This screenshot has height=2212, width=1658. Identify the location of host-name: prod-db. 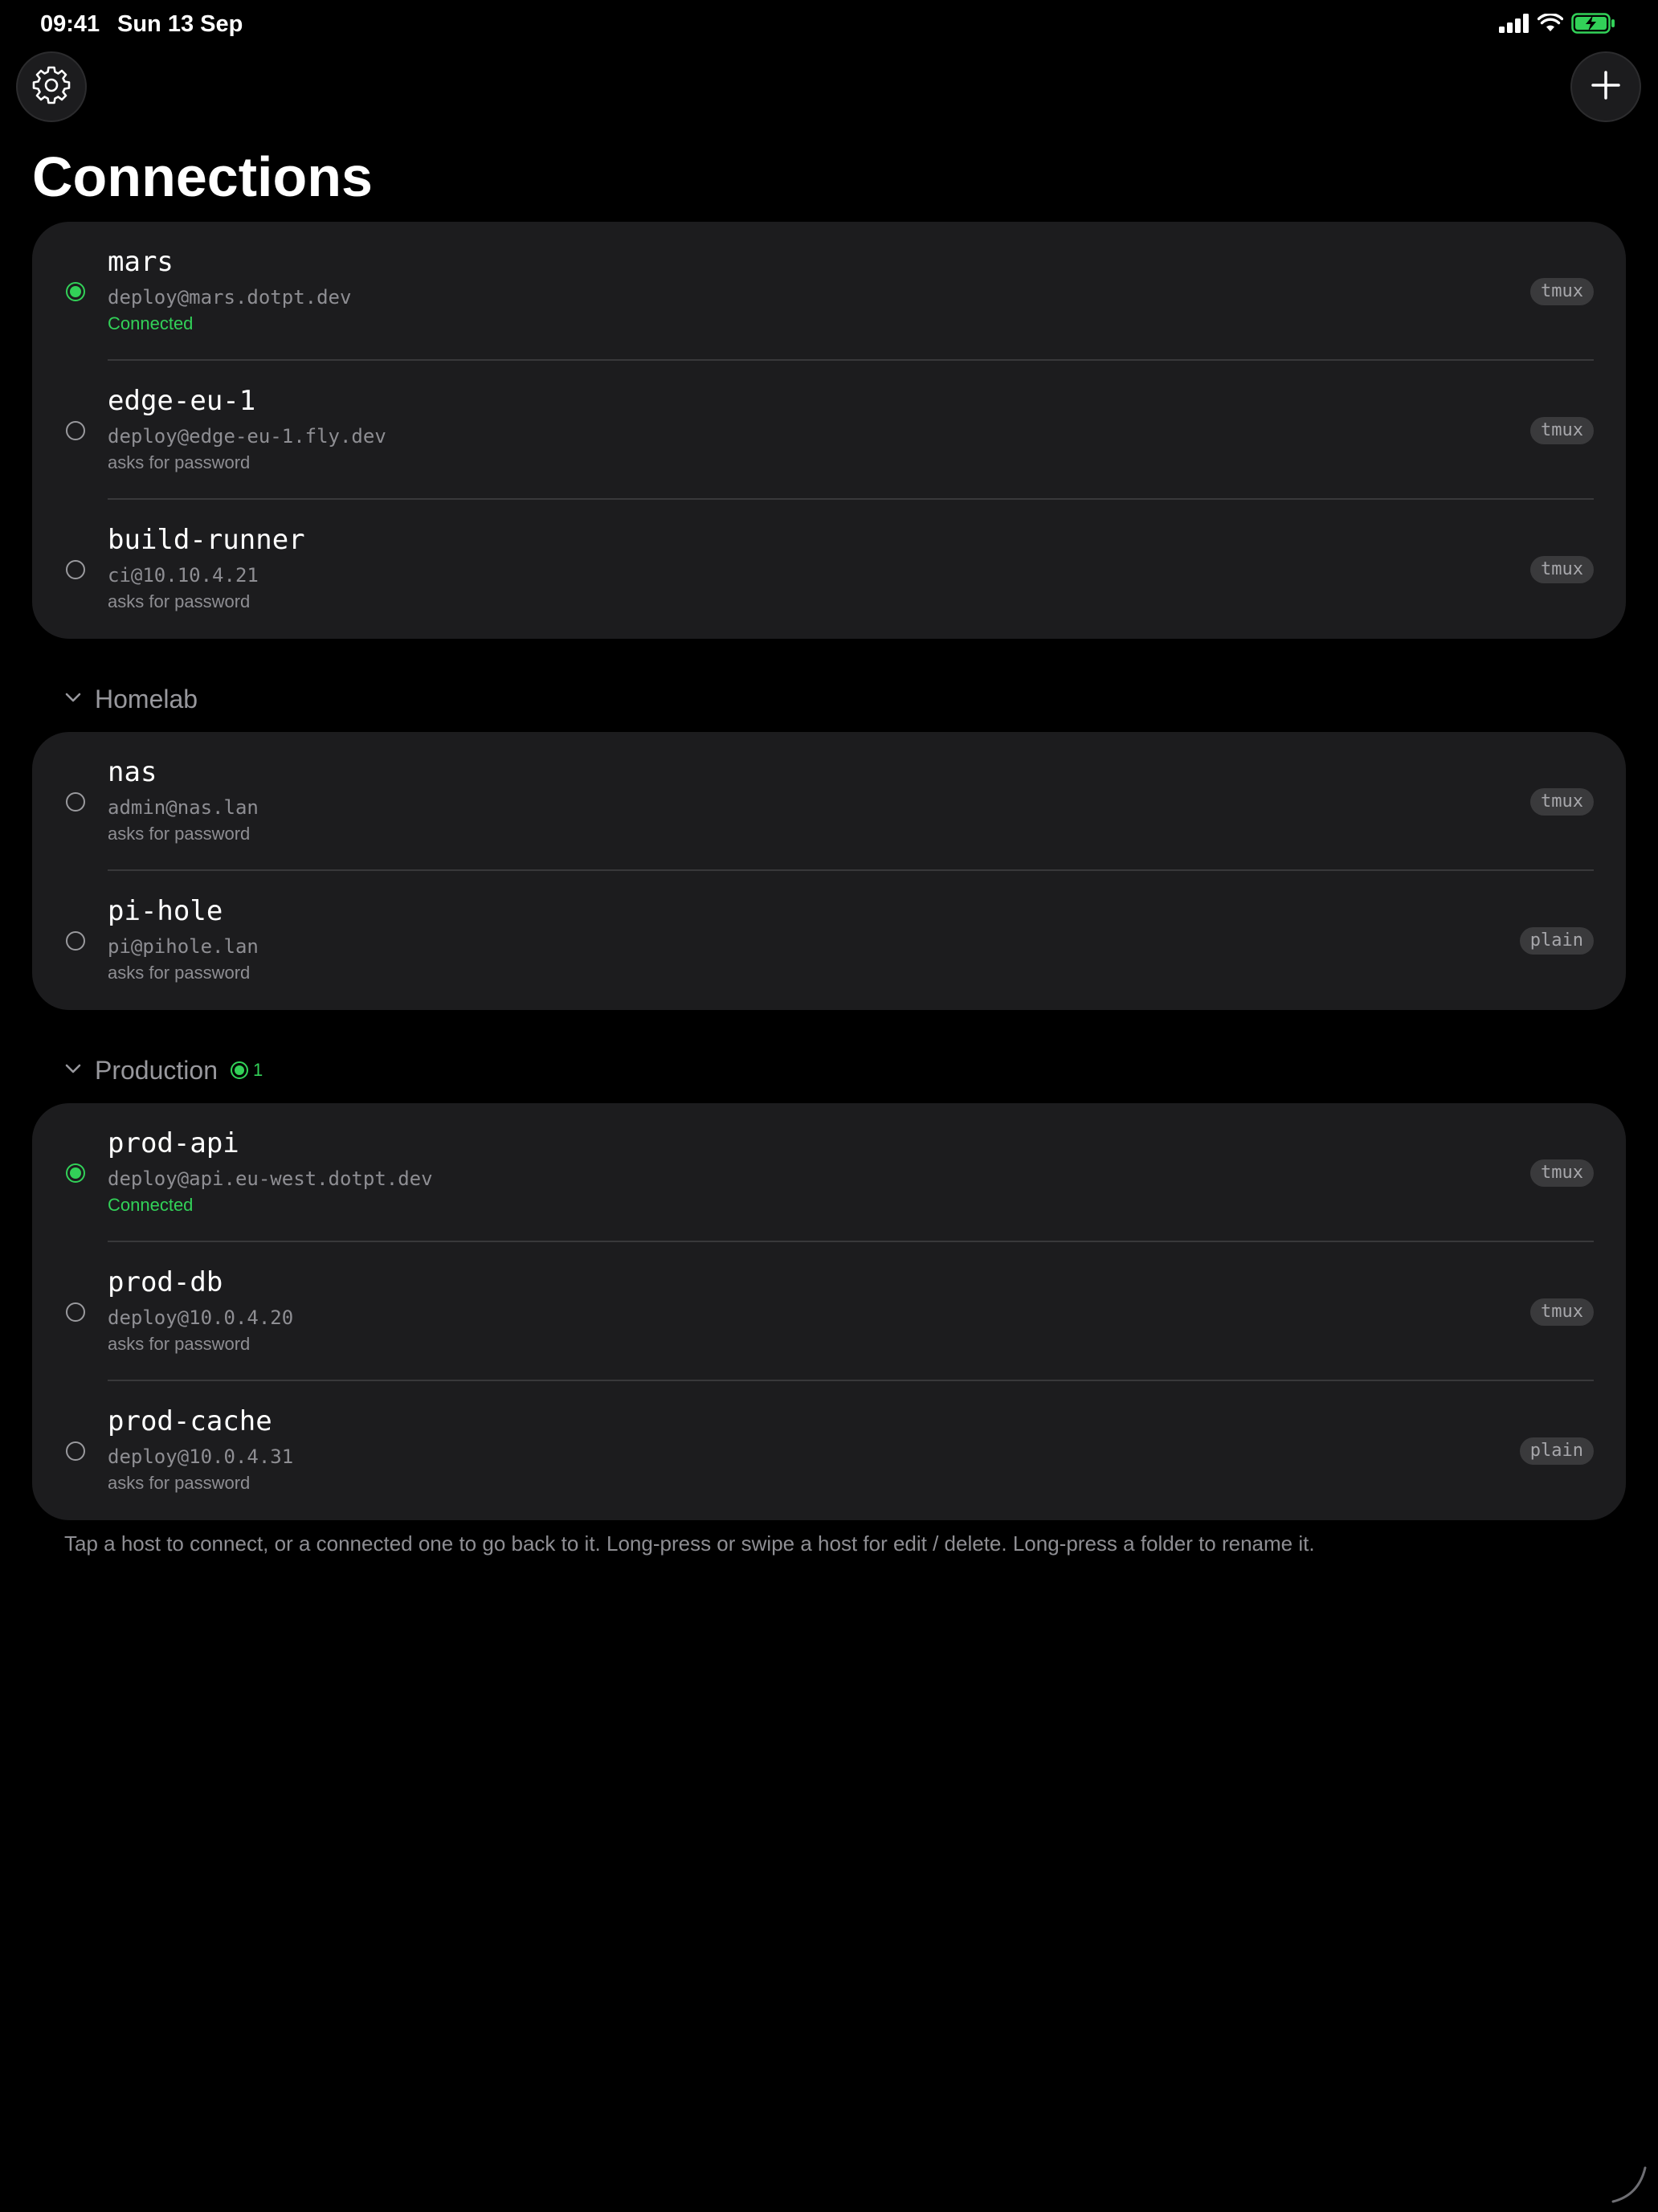
(165, 1282).